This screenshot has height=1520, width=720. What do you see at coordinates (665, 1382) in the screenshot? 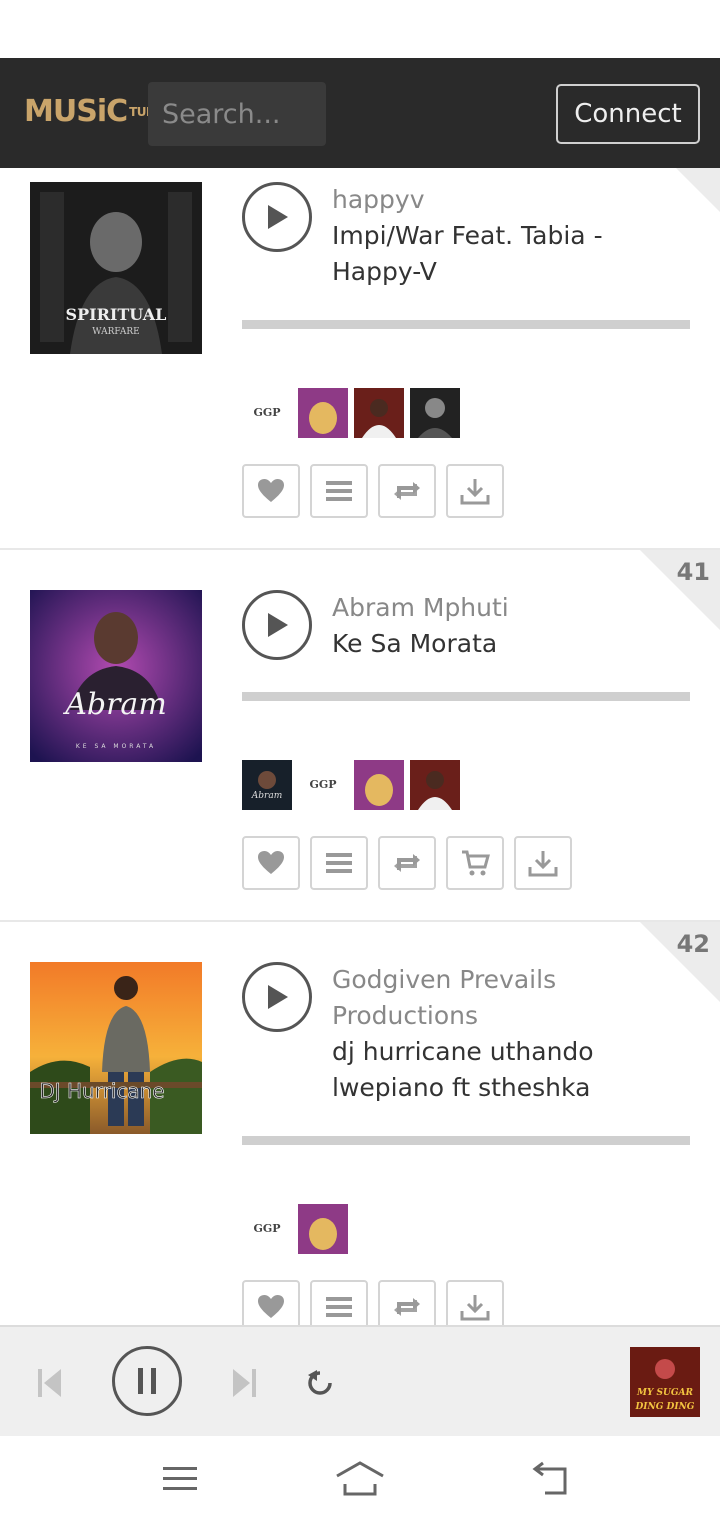
I see `now-playing-cover: MY SUGAR DING DING` at bounding box center [665, 1382].